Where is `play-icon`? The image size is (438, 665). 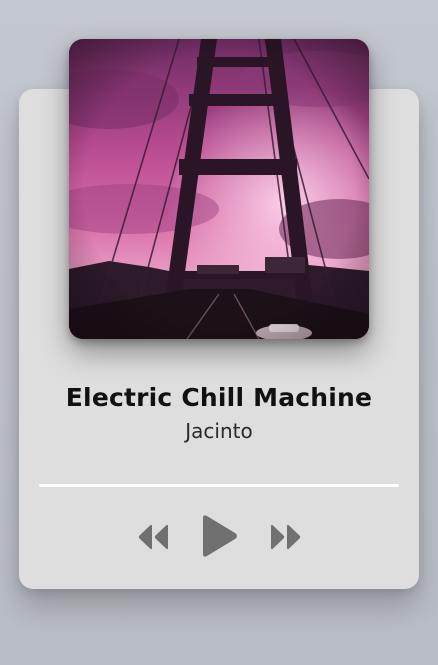
play-icon is located at coordinates (220, 536).